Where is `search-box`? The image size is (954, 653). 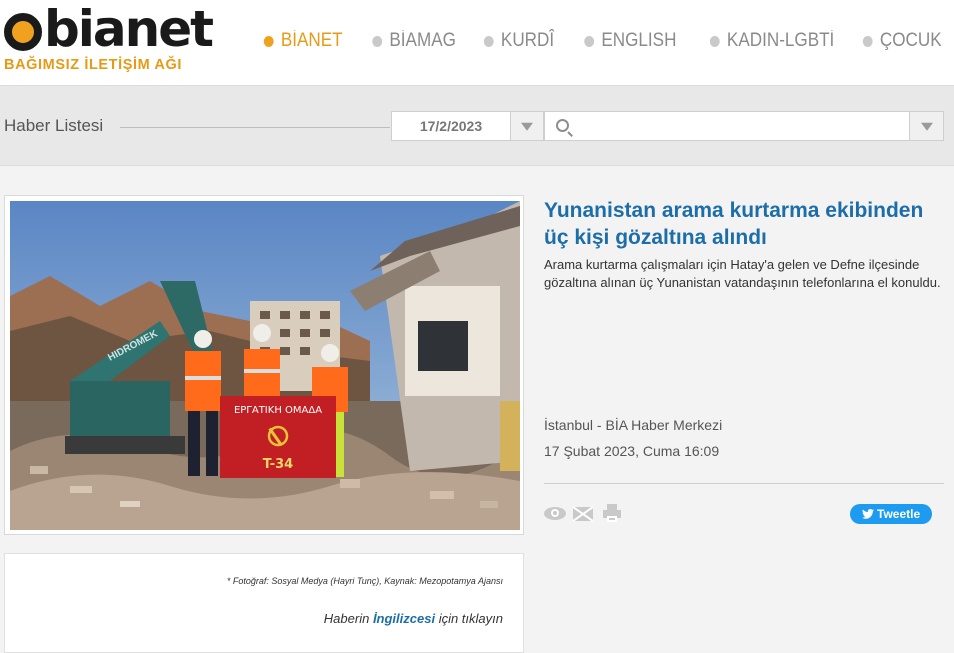 search-box is located at coordinates (727, 126).